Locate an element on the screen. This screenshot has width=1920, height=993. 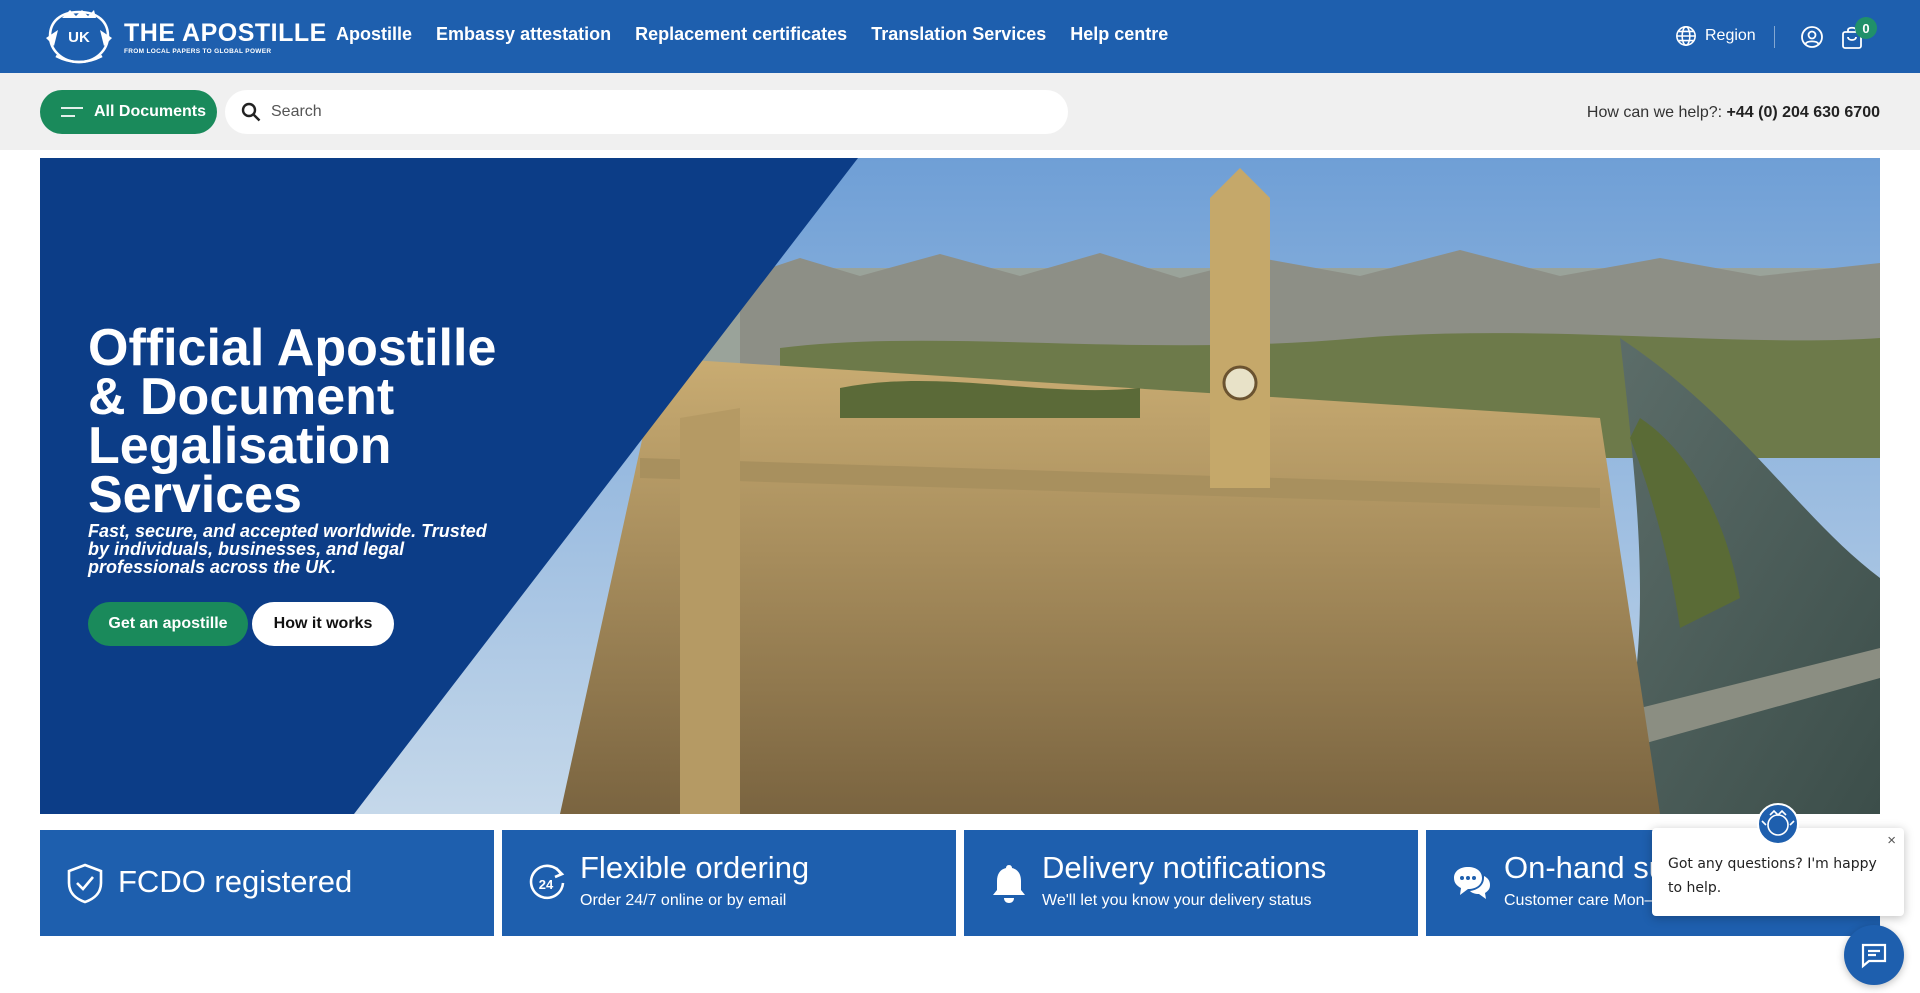
clock-24-icon: 24 is located at coordinates (547, 882).